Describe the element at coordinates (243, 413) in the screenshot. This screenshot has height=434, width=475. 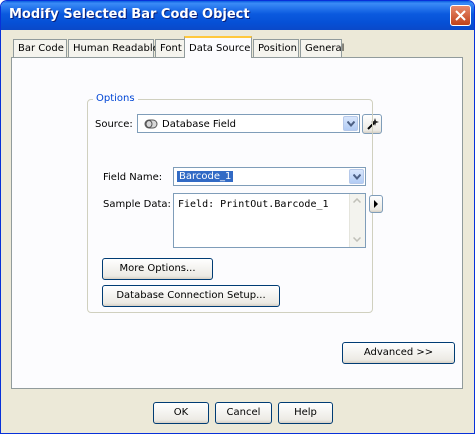
I see `cancel-button: Cancel` at that location.